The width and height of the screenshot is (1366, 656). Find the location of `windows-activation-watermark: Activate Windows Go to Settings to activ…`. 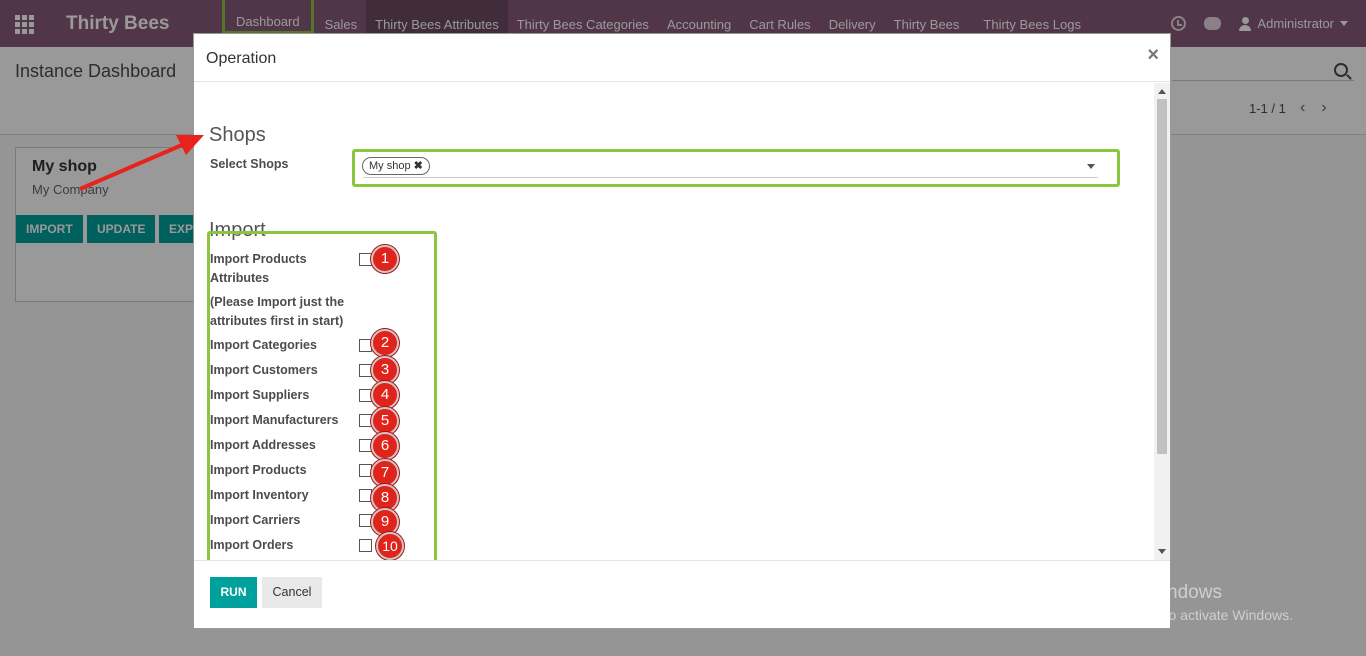

windows-activation-watermark: Activate Windows Go to Settings to activ… is located at coordinates (1182, 602).